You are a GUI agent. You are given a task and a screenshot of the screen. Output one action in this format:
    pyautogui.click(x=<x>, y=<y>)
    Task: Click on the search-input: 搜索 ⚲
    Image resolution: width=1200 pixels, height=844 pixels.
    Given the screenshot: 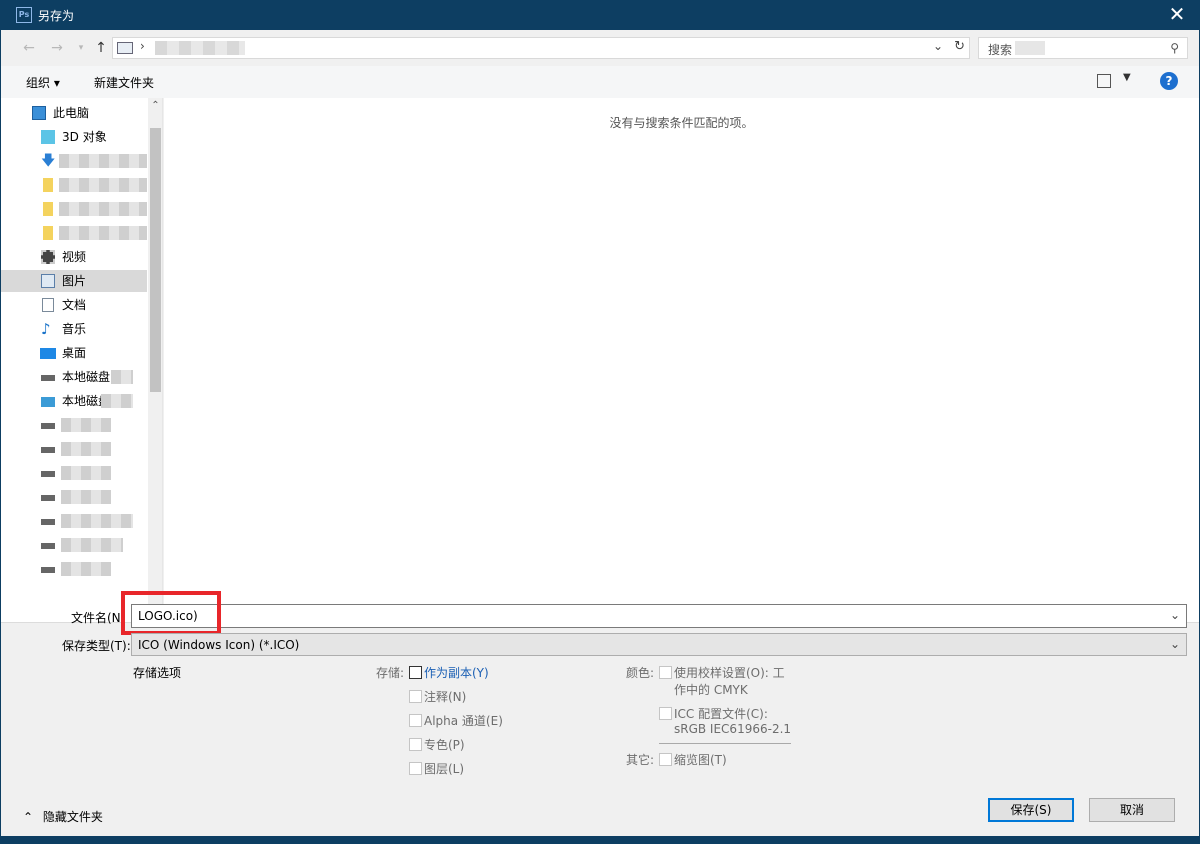 What is the action you would take?
    pyautogui.click(x=1083, y=48)
    